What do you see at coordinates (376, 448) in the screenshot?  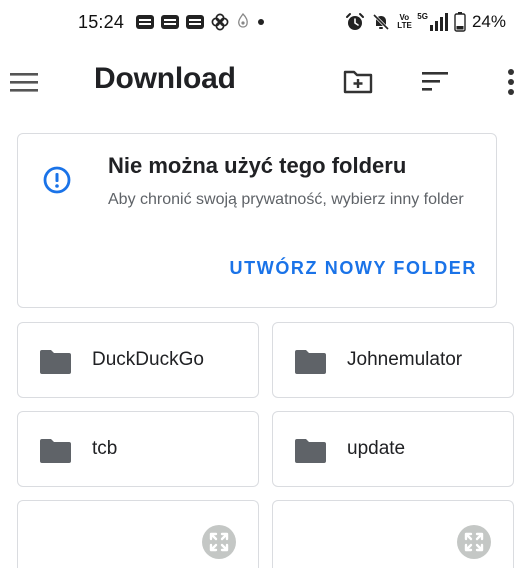 I see `folder-name: update` at bounding box center [376, 448].